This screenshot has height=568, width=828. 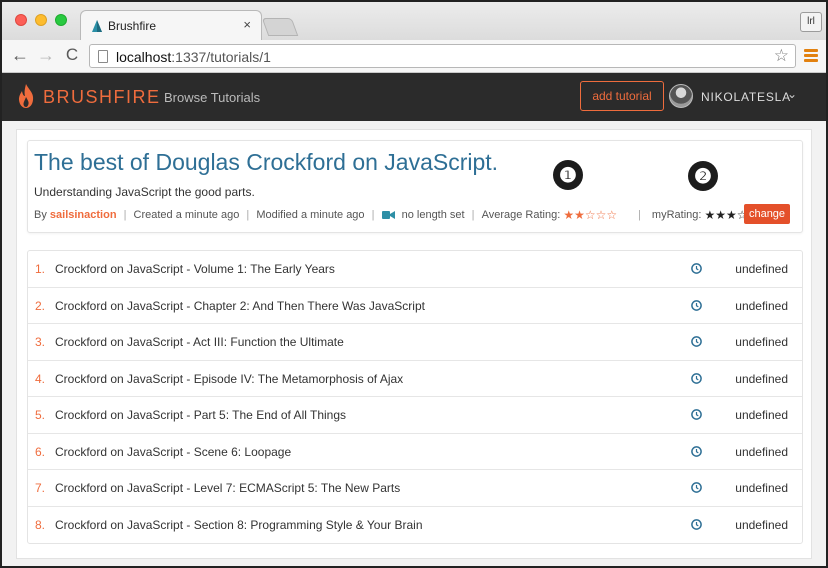 I want to click on video-number: 7., so click(x=40, y=488).